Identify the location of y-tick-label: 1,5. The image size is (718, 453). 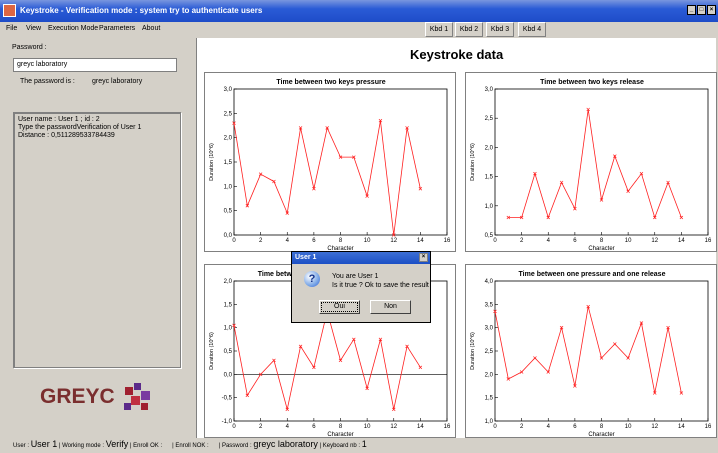
(228, 305).